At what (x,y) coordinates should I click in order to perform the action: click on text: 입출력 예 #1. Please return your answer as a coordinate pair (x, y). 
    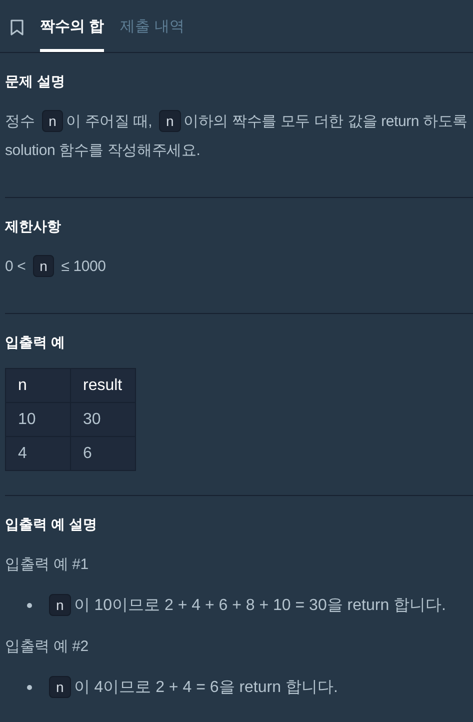
    Looking at the image, I should click on (46, 564).